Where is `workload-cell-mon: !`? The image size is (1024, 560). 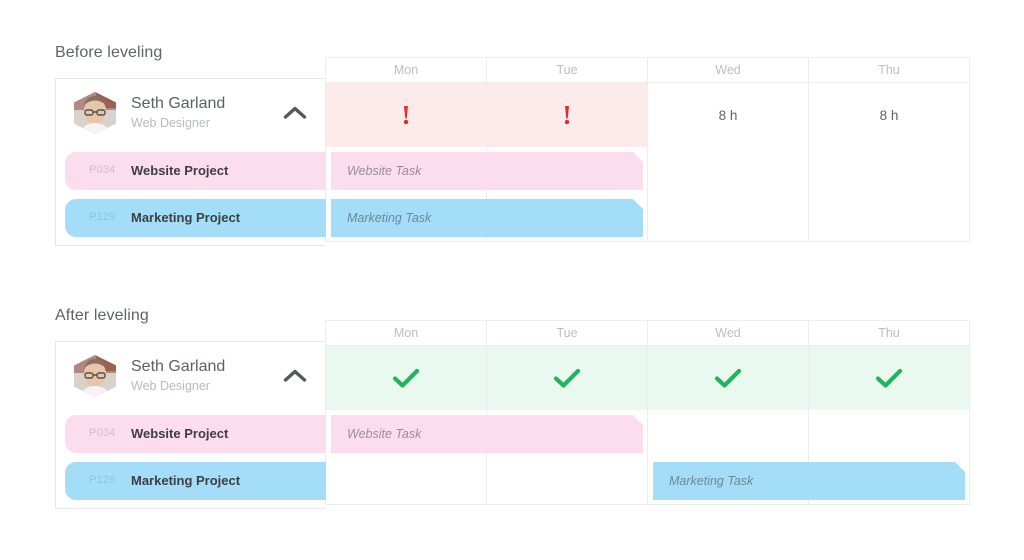 workload-cell-mon: ! is located at coordinates (406, 115).